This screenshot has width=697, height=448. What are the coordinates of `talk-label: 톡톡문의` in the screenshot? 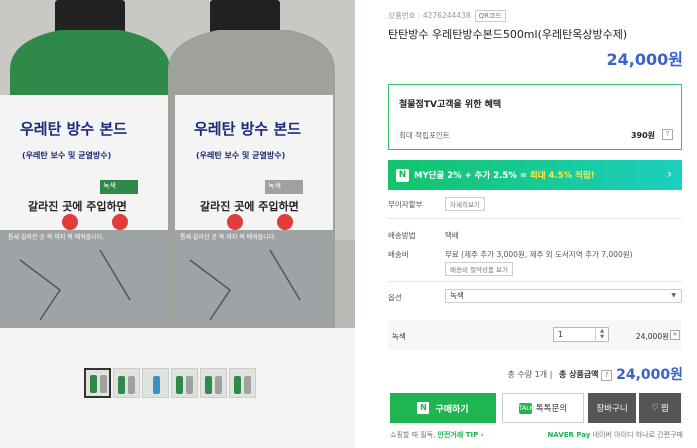 It's located at (551, 409).